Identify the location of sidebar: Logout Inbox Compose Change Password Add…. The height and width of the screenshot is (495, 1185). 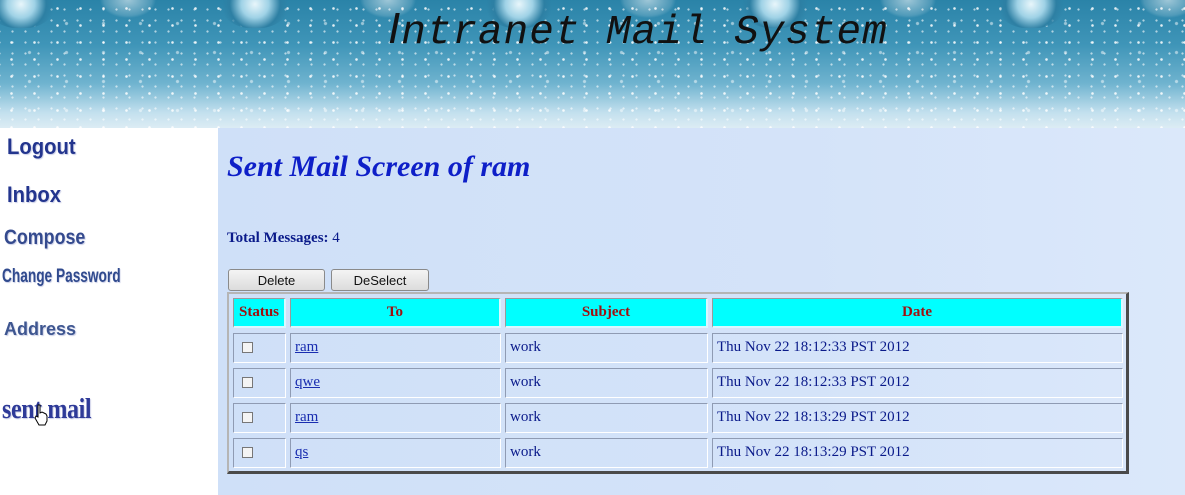
(109, 311).